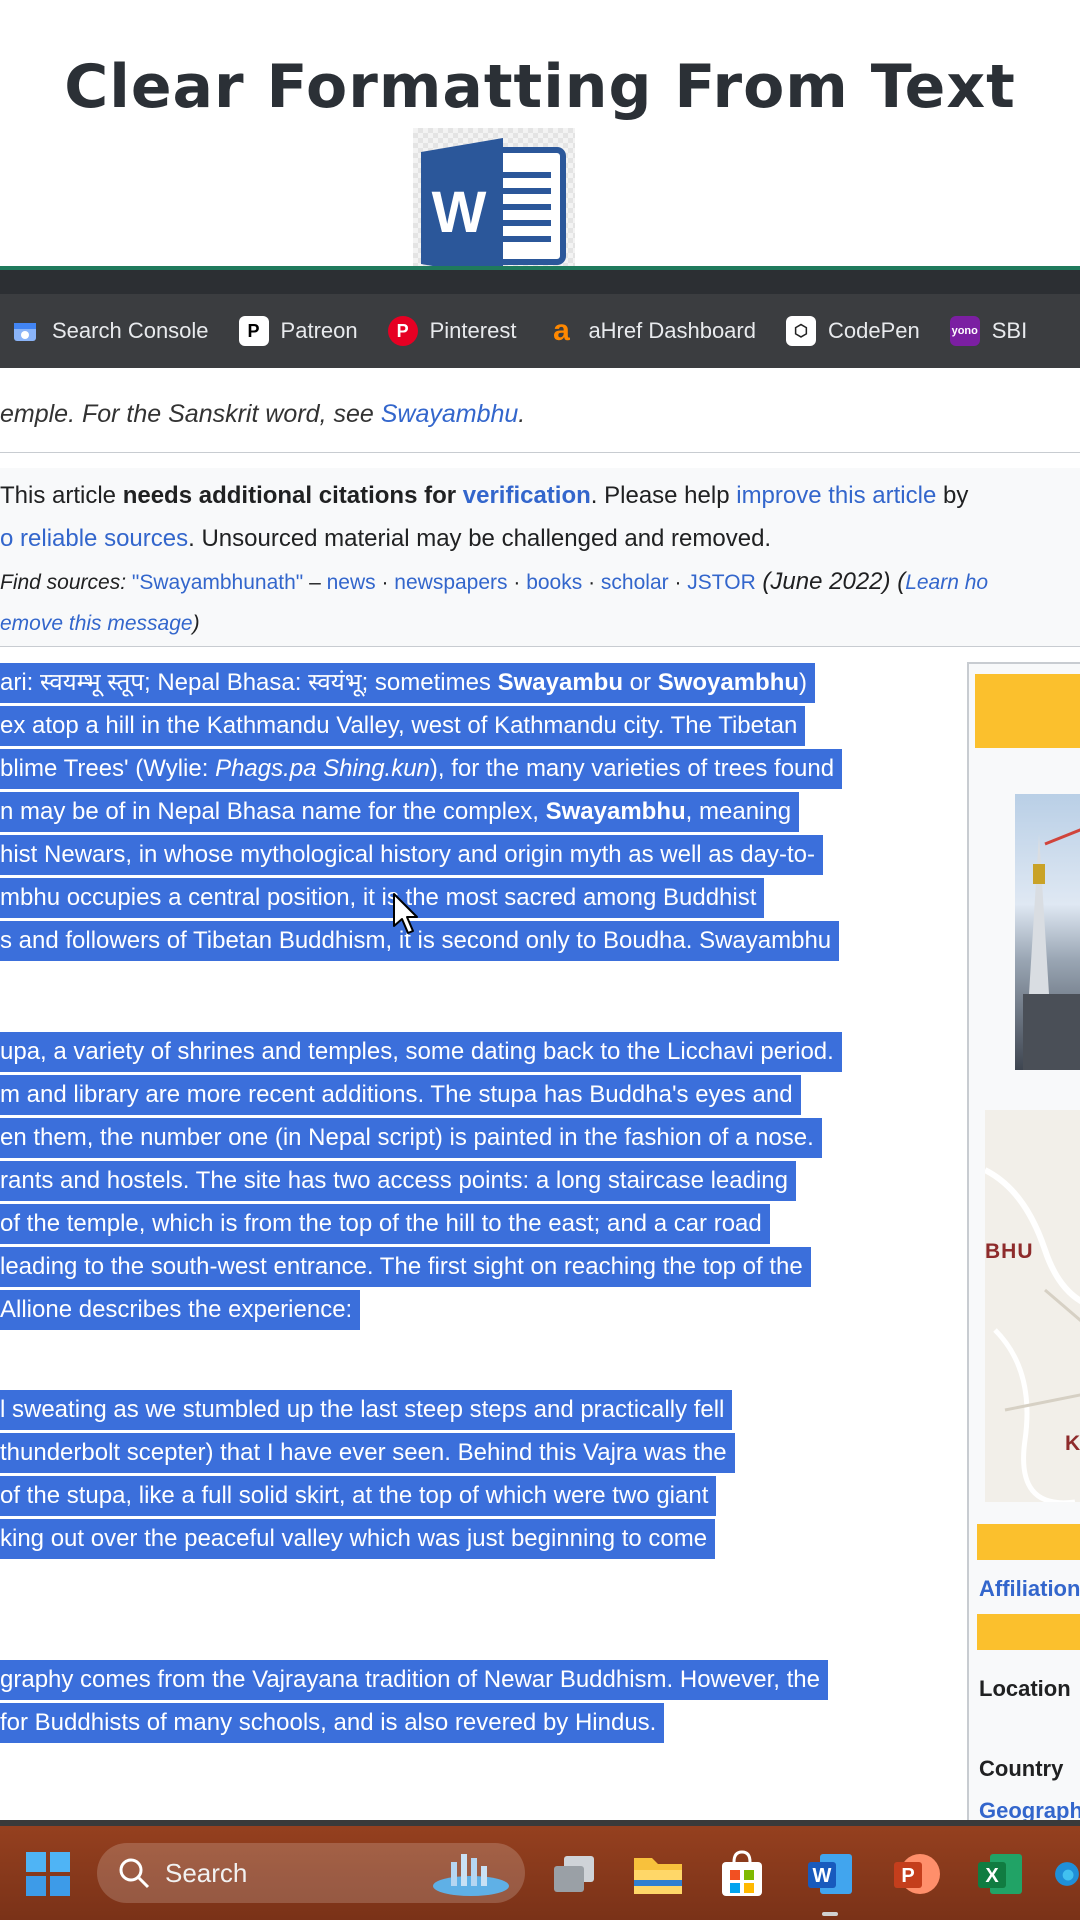  What do you see at coordinates (402, 331) in the screenshot?
I see `pinterest-icon: P` at bounding box center [402, 331].